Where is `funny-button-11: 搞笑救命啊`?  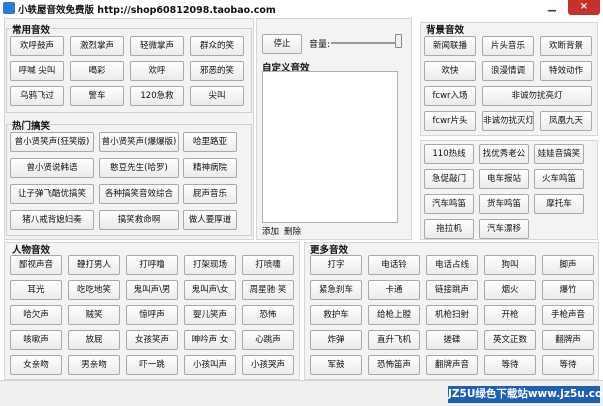
funny-button-11: 搞笑救命啊 is located at coordinates (139, 220).